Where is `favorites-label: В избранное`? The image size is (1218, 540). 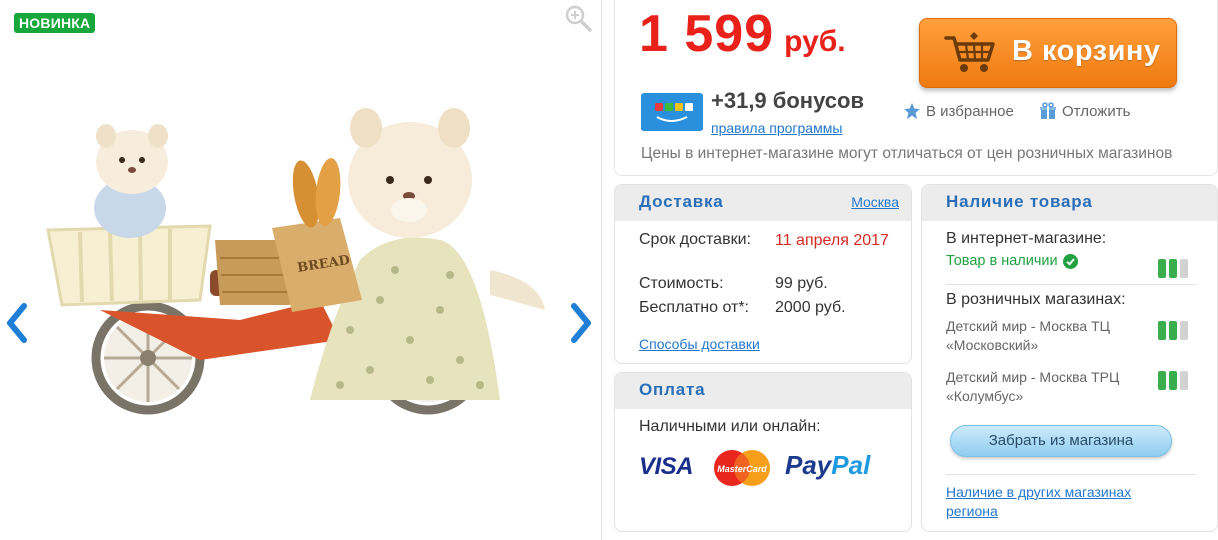
favorites-label: В избранное is located at coordinates (970, 111).